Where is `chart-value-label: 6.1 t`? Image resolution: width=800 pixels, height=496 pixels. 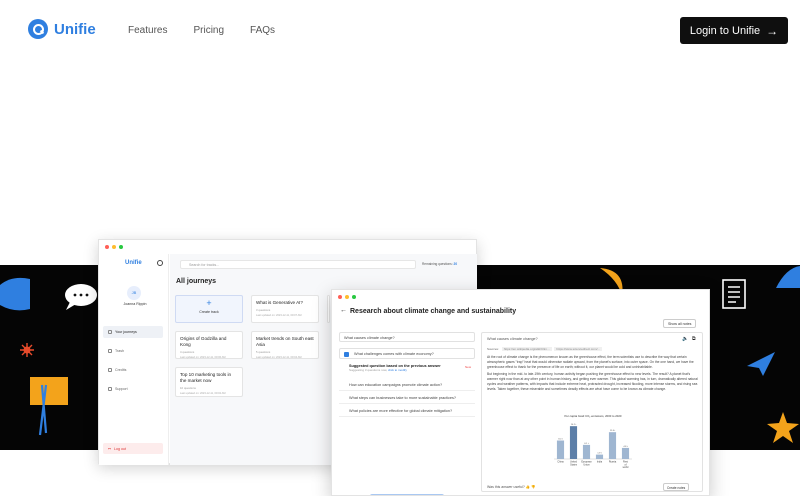
chart-value-label: 6.1 t is located at coordinates (586, 443).